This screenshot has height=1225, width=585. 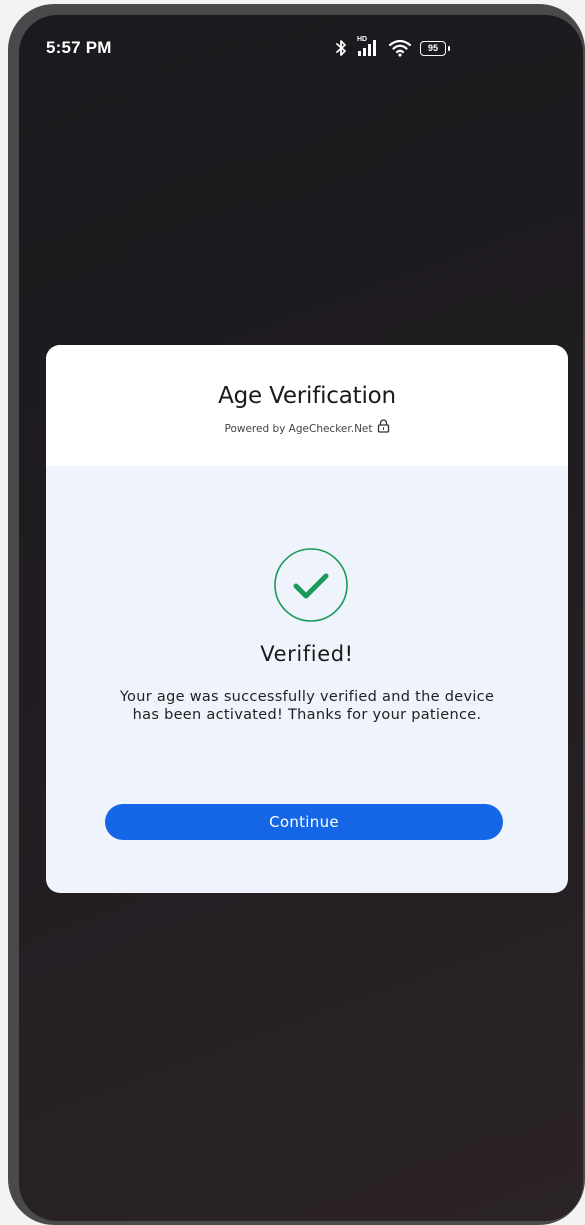 What do you see at coordinates (79, 47) in the screenshot?
I see `status-time: 5:57 PM` at bounding box center [79, 47].